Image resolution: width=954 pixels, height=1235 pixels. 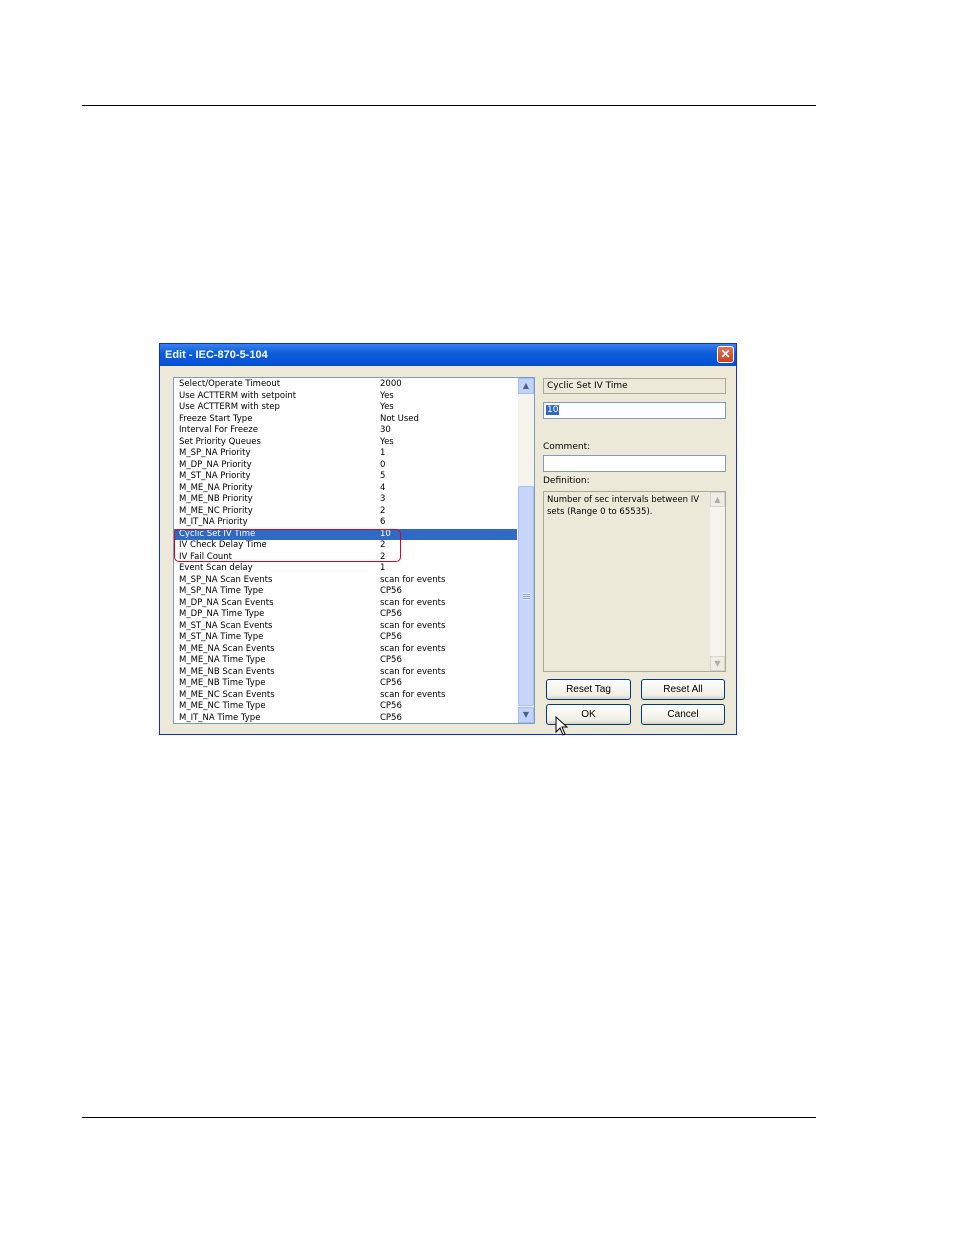 I want to click on parameter-name: M_SP_NA Scan Events, so click(x=226, y=579).